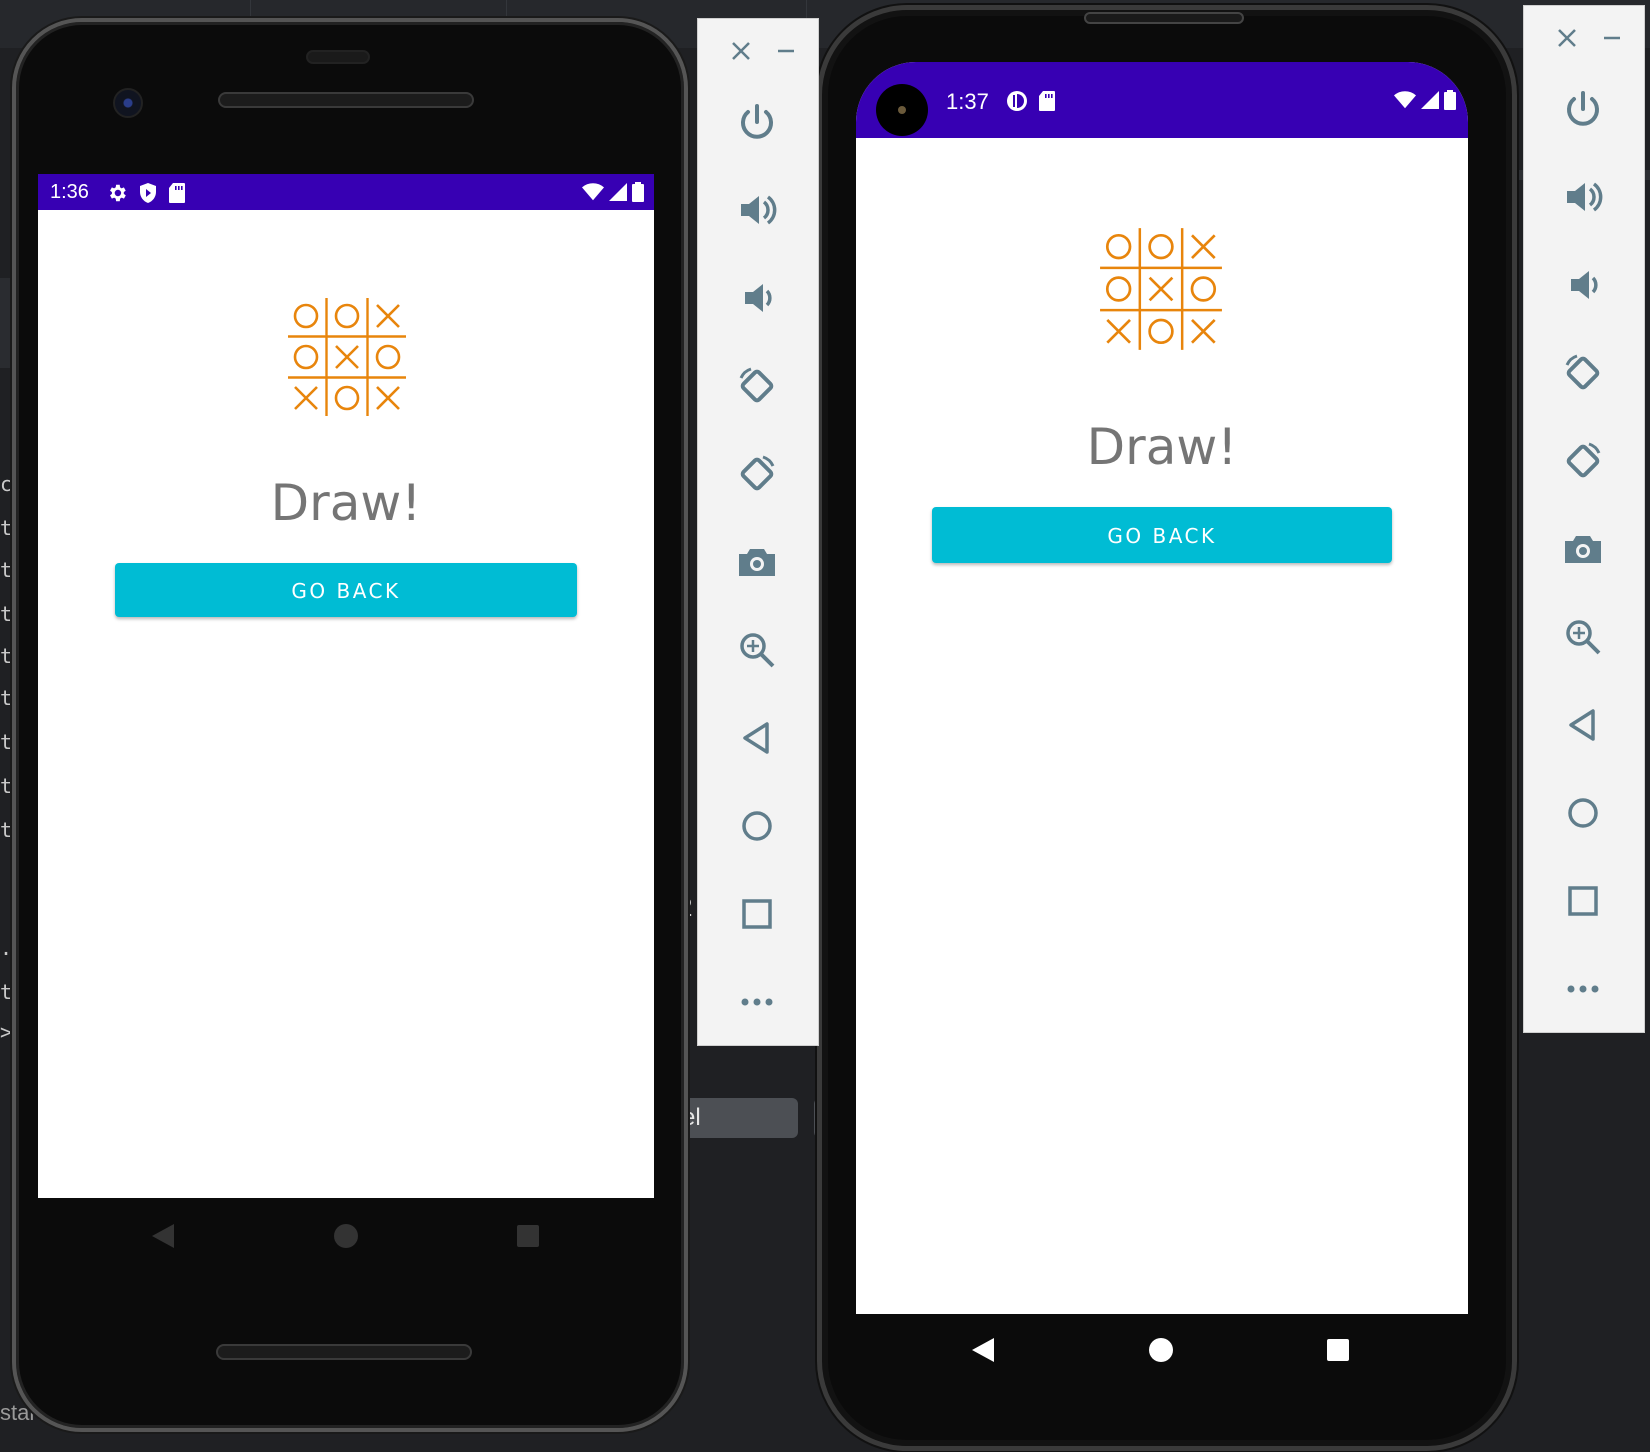 This screenshot has height=1452, width=1650. Describe the element at coordinates (69, 192) in the screenshot. I see `status-time: 1:36` at that location.